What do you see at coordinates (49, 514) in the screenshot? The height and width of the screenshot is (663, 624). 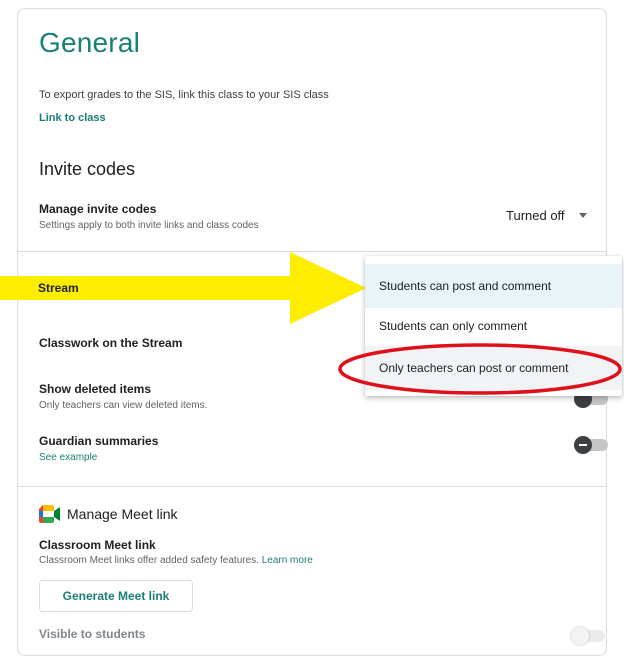 I see `google-meet-icon` at bounding box center [49, 514].